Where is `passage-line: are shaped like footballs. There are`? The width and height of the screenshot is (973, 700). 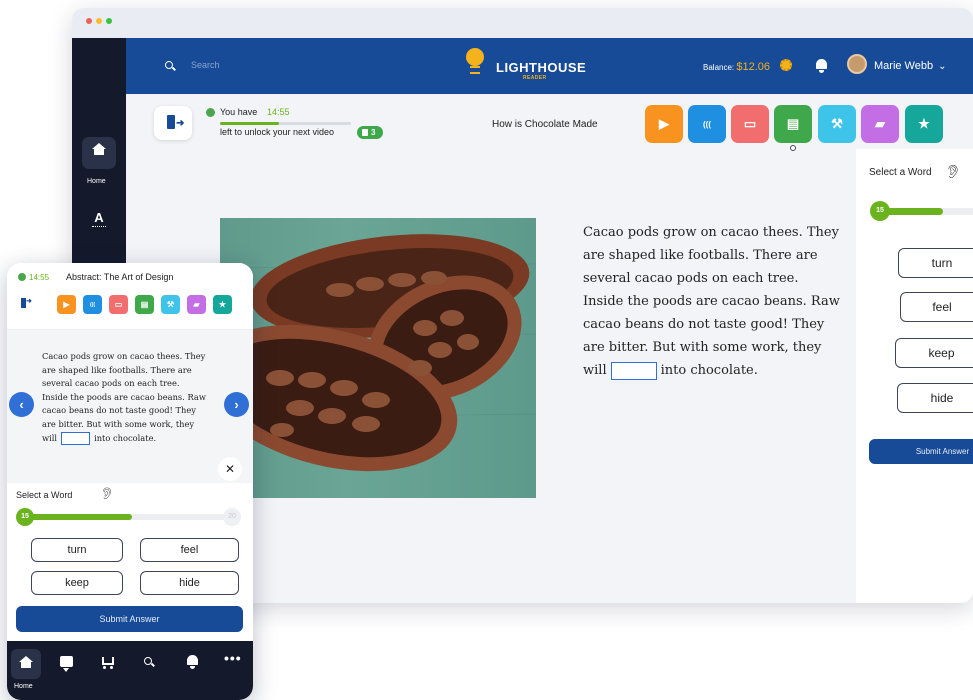 passage-line: are shaped like footballs. There are is located at coordinates (117, 369).